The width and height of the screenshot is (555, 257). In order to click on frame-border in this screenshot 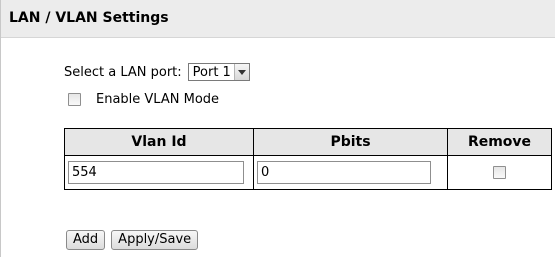, I will do `click(0, 128)`.